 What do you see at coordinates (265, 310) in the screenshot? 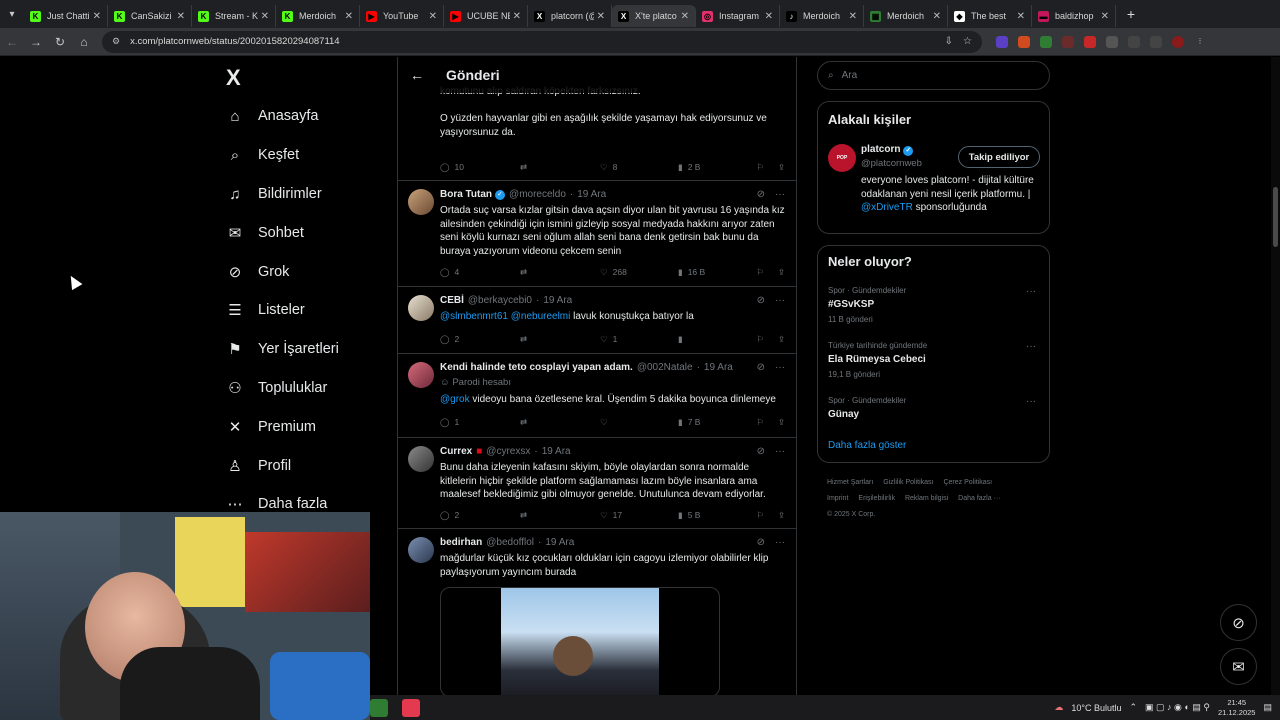
I see `nav-item-5: ☰ Listeler` at bounding box center [265, 310].